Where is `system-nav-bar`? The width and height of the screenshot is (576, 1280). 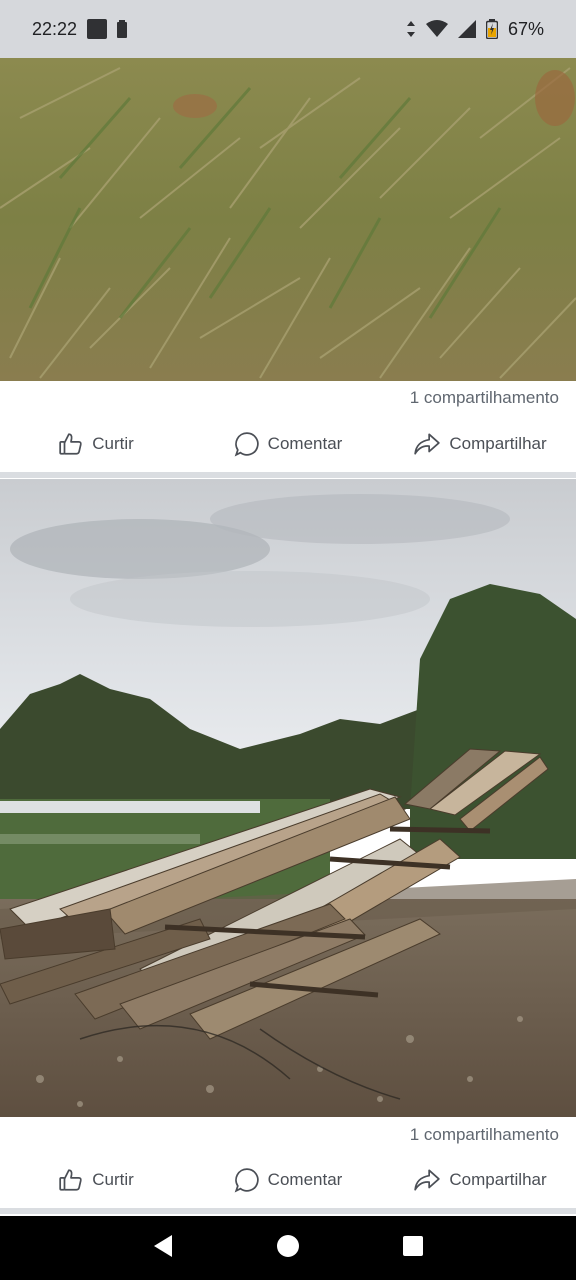
system-nav-bar is located at coordinates (288, 1248).